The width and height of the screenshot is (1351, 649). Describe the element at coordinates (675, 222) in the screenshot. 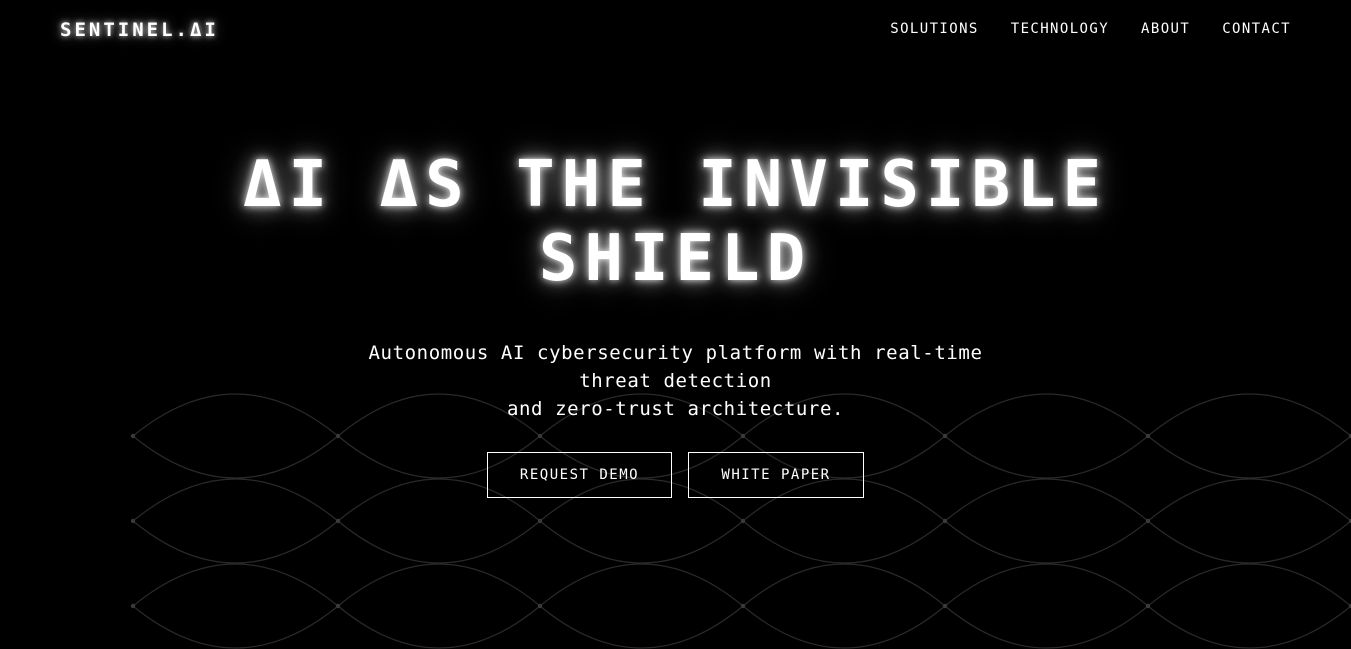

I see `hero-headline: ΔI ΔS THE INVISIBLE SHIELD` at that location.